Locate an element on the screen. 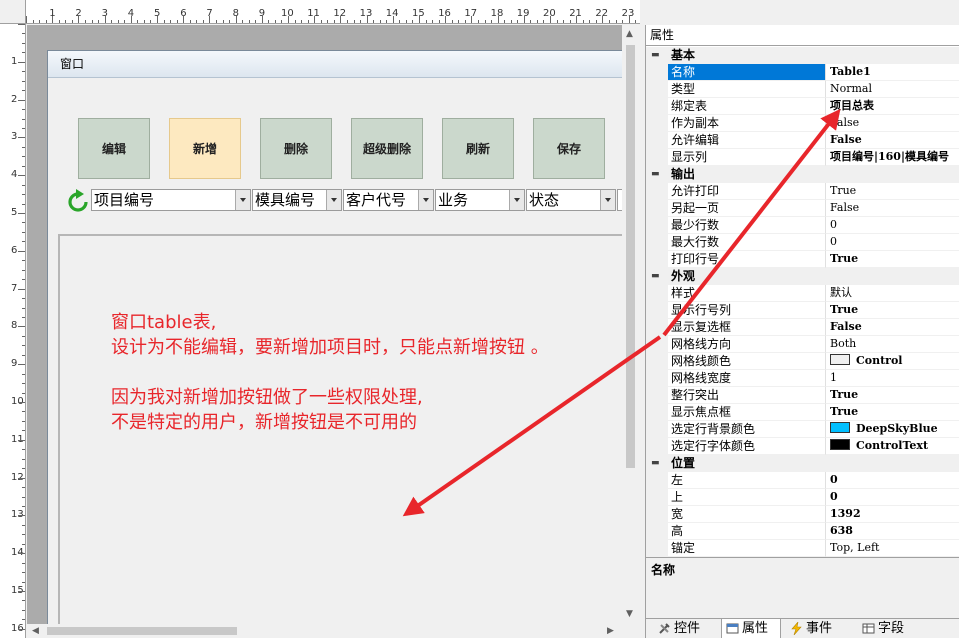 The height and width of the screenshot is (638, 959). property-name: 样式 is located at coordinates (747, 293).